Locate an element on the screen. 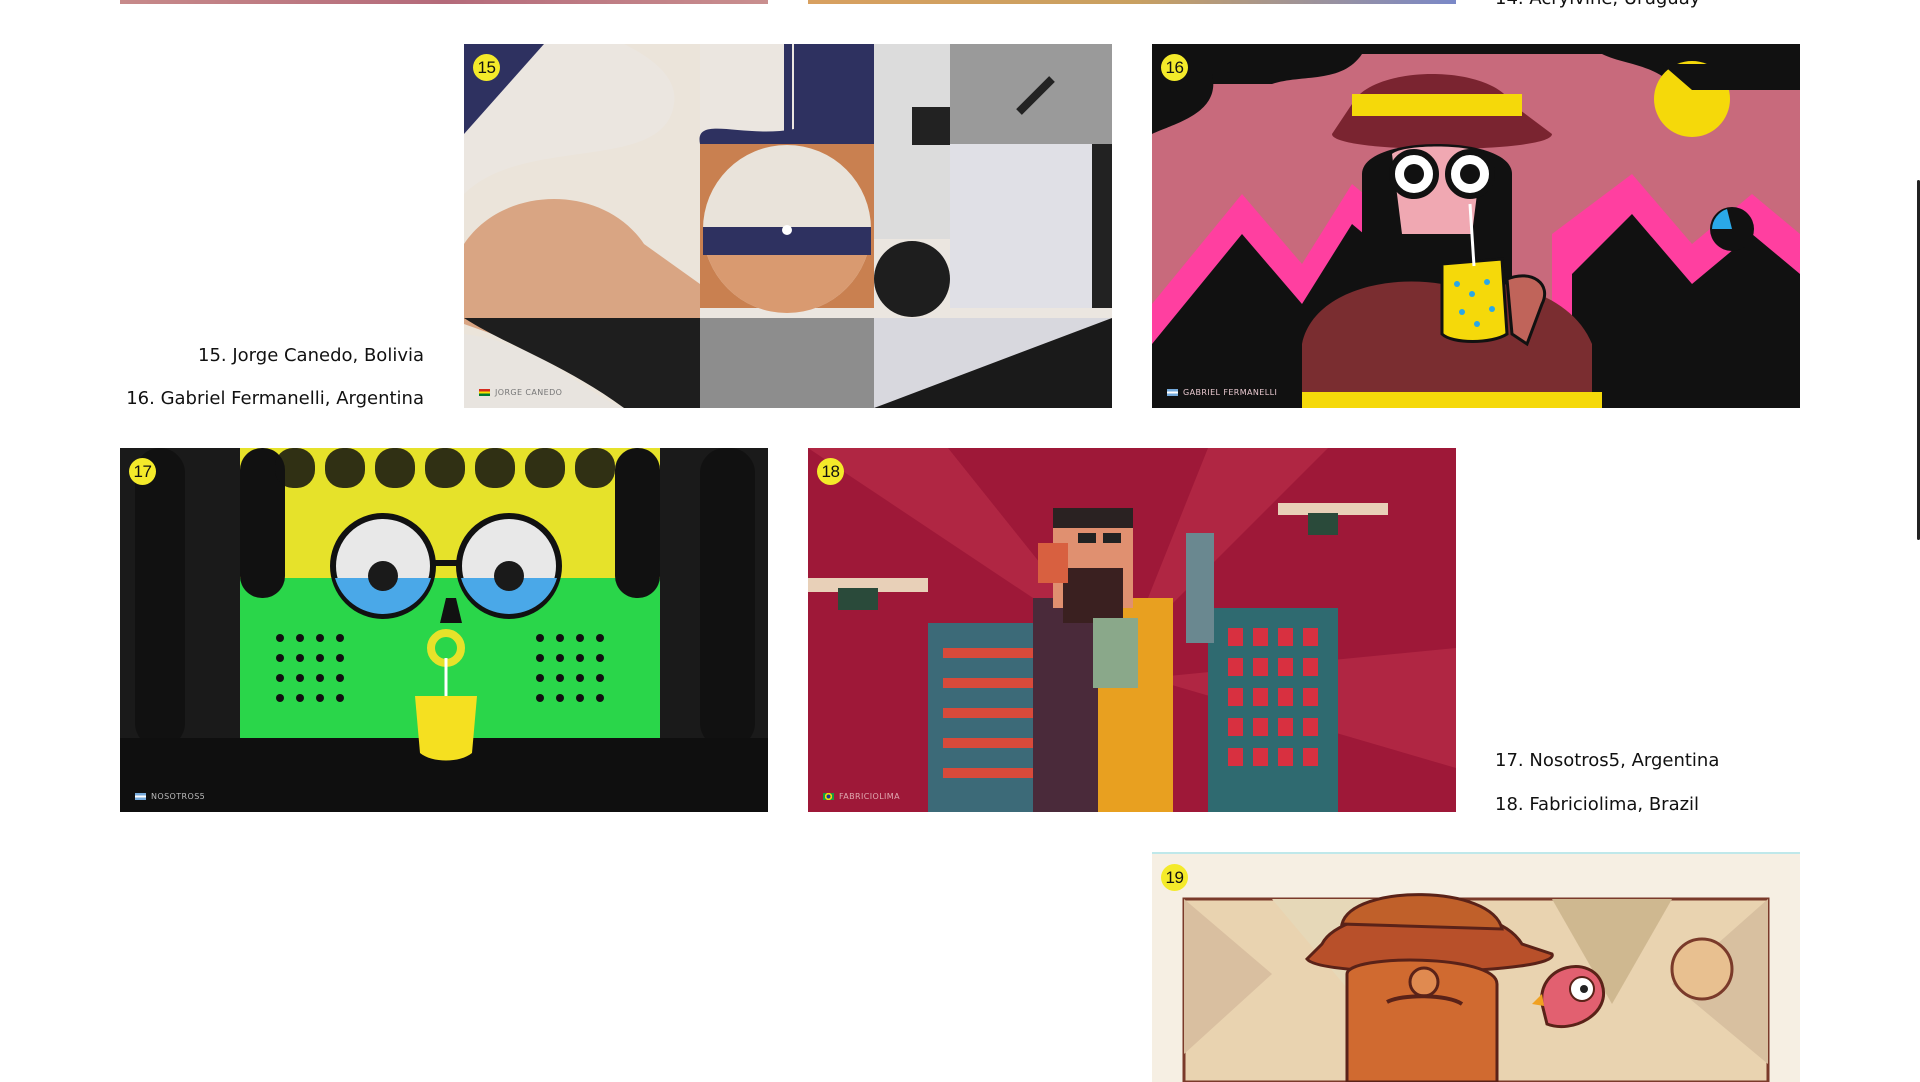 Image resolution: width=1920 pixels, height=1082 pixels. artwork-number-badge: 19 is located at coordinates (1174, 877).